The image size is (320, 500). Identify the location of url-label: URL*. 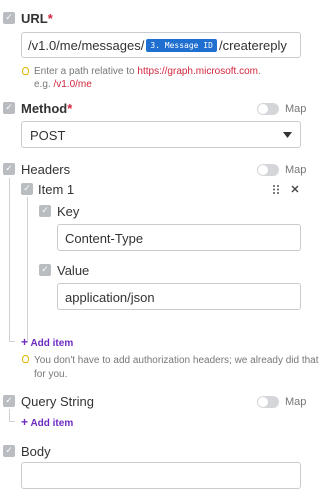
(37, 18).